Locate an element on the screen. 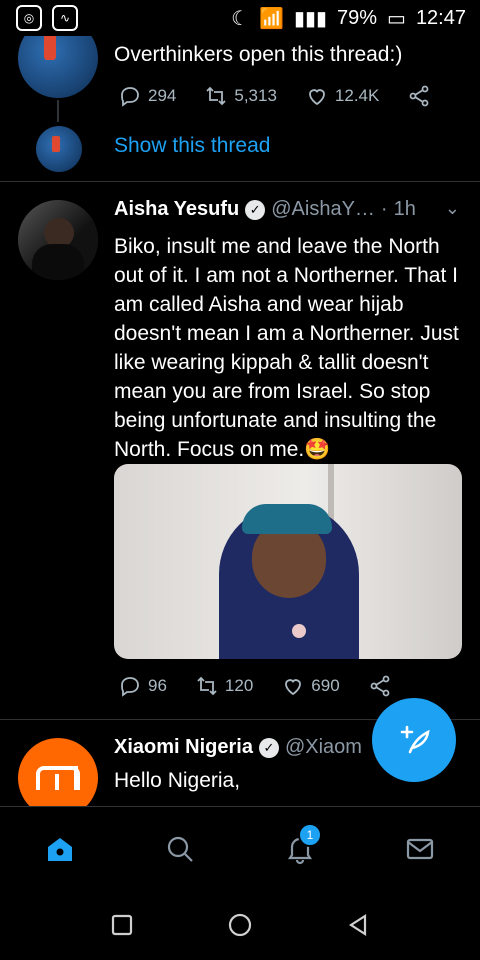 This screenshot has width=480, height=960. battery-percent: 79% is located at coordinates (357, 17).